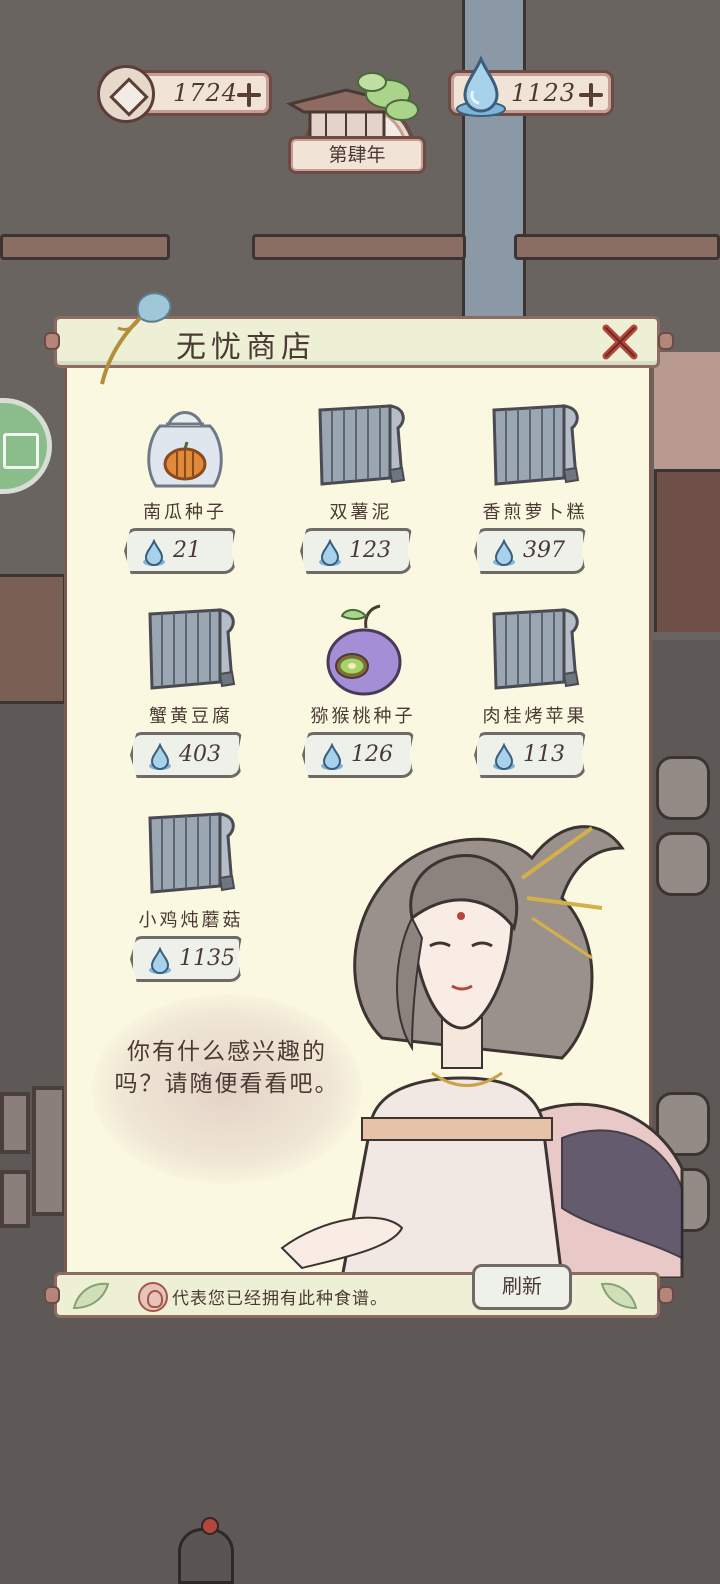  Describe the element at coordinates (372, 754) in the screenshot. I see `price-value: 126` at that location.